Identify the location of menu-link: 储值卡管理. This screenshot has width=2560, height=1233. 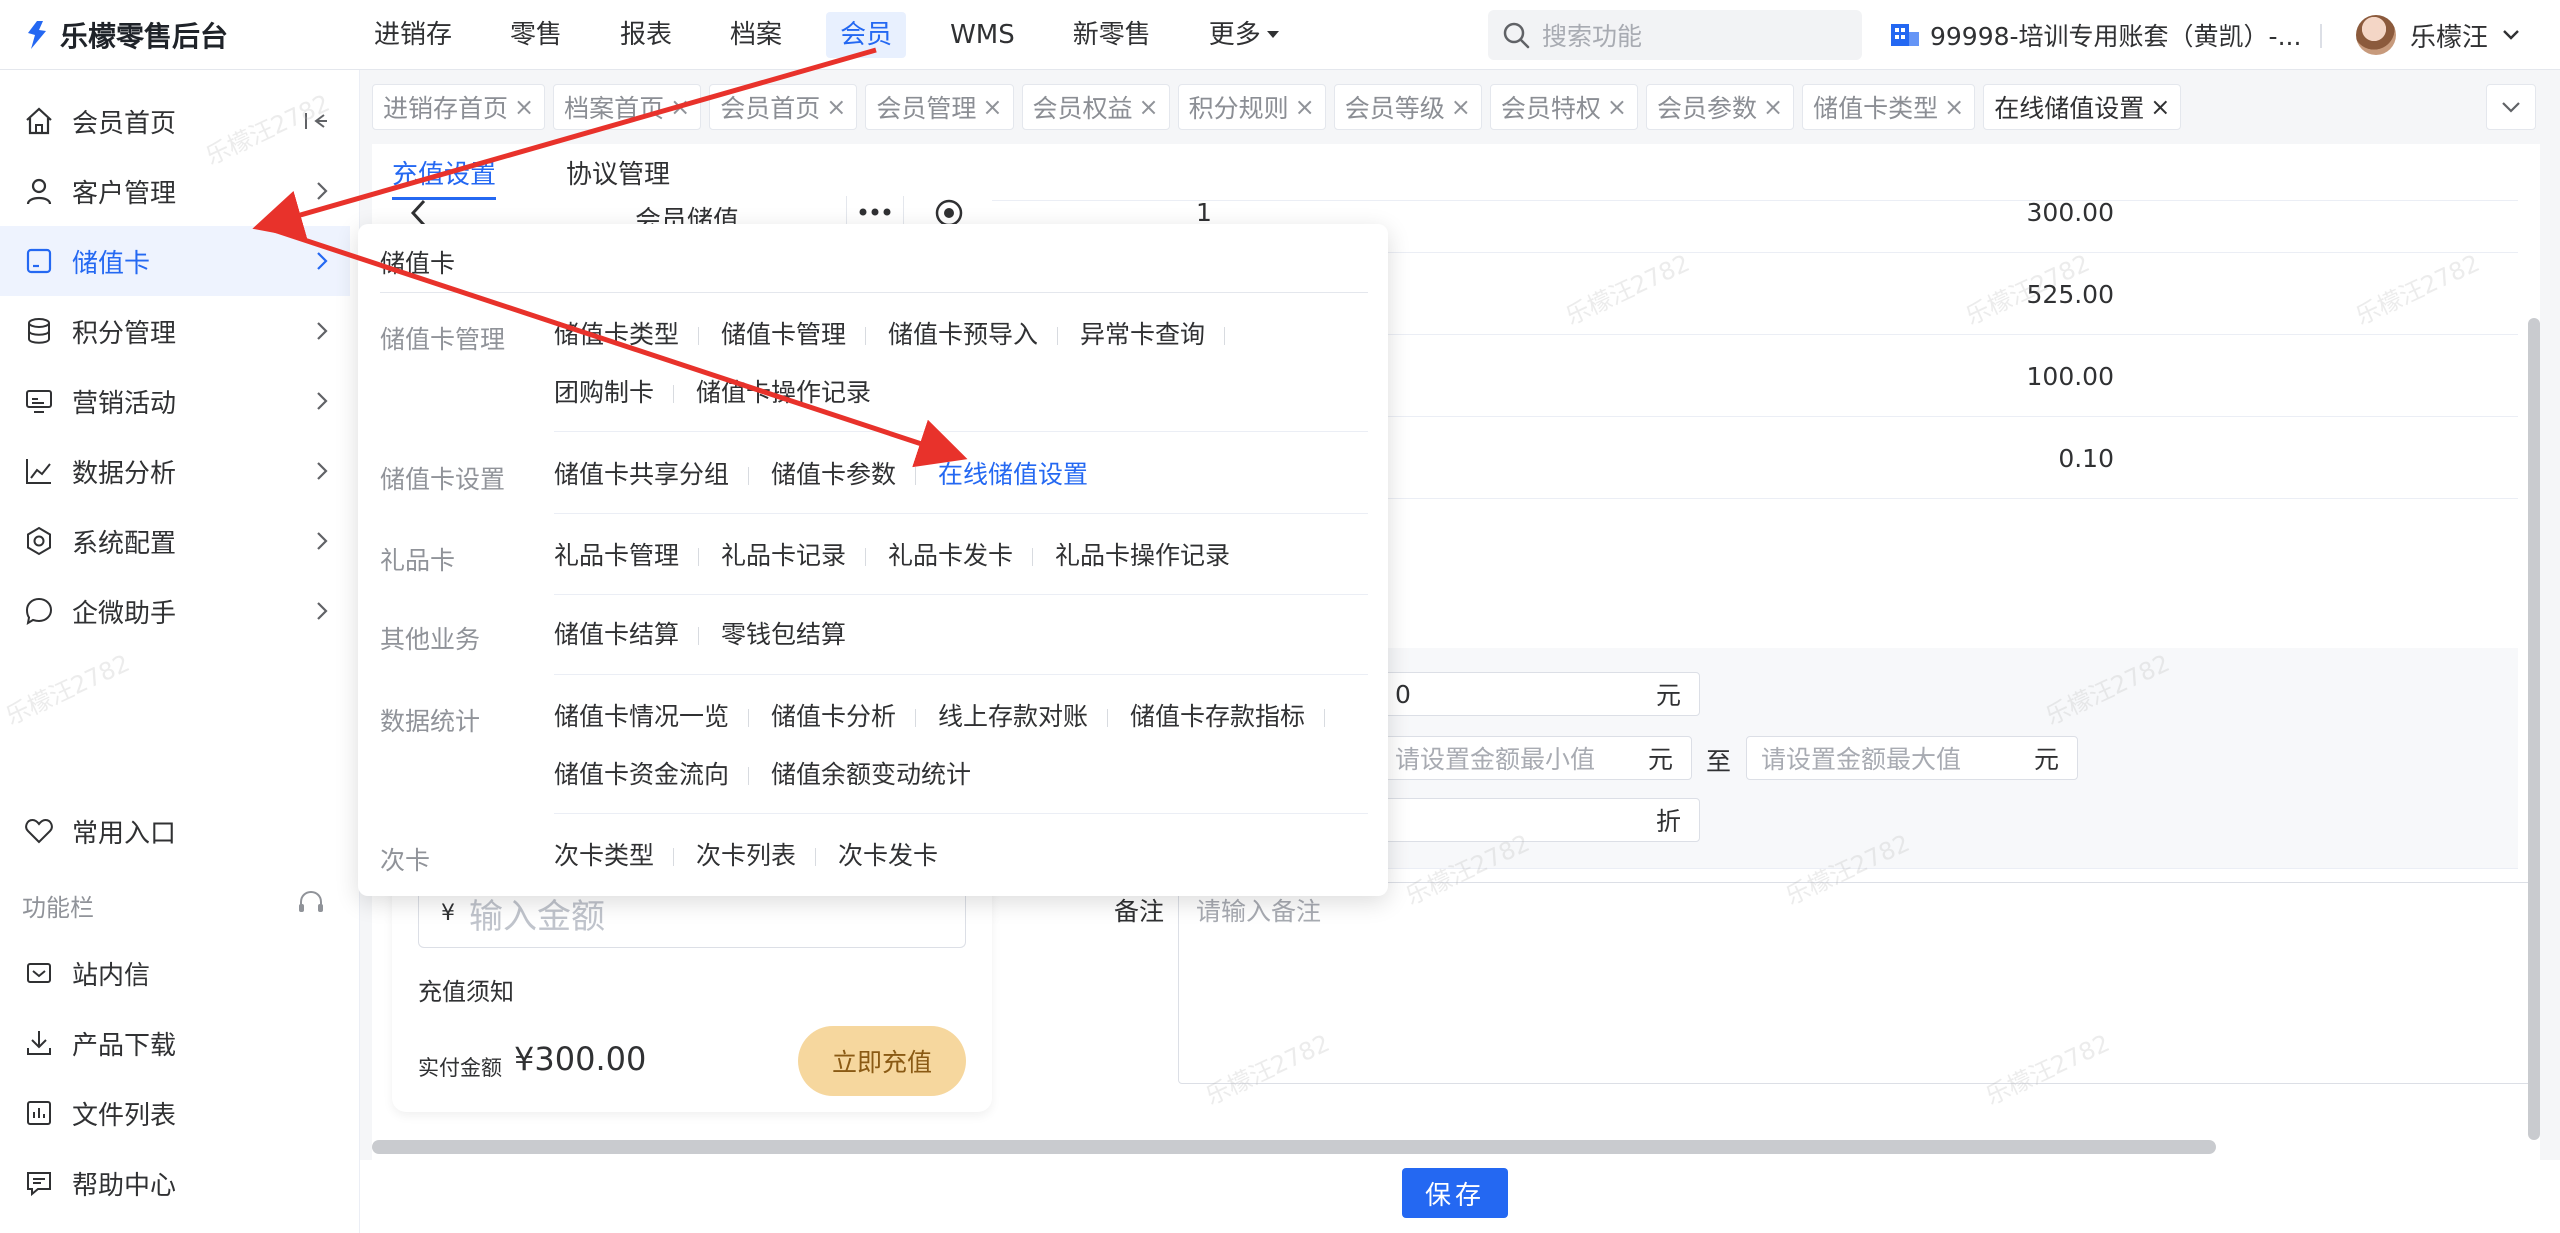
(794, 335).